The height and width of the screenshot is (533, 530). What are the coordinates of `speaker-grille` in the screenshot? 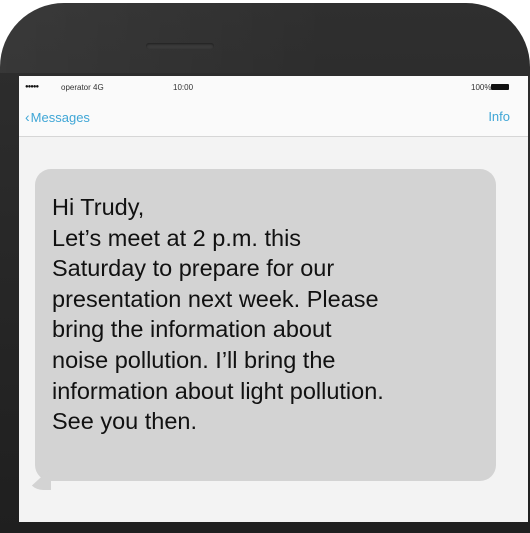 It's located at (180, 46).